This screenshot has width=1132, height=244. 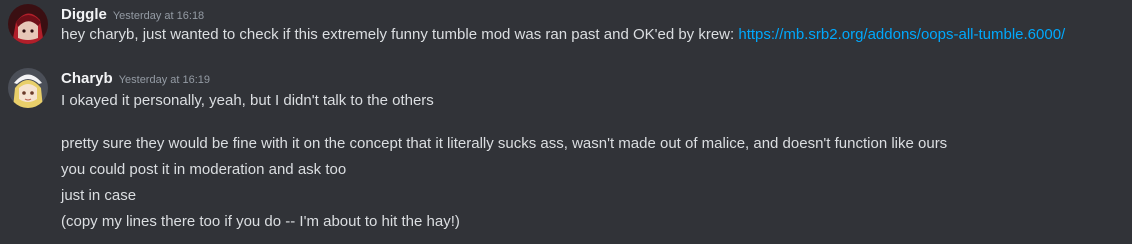 I want to click on message-header: Charyb Yesterday at 16:19, so click(x=135, y=79).